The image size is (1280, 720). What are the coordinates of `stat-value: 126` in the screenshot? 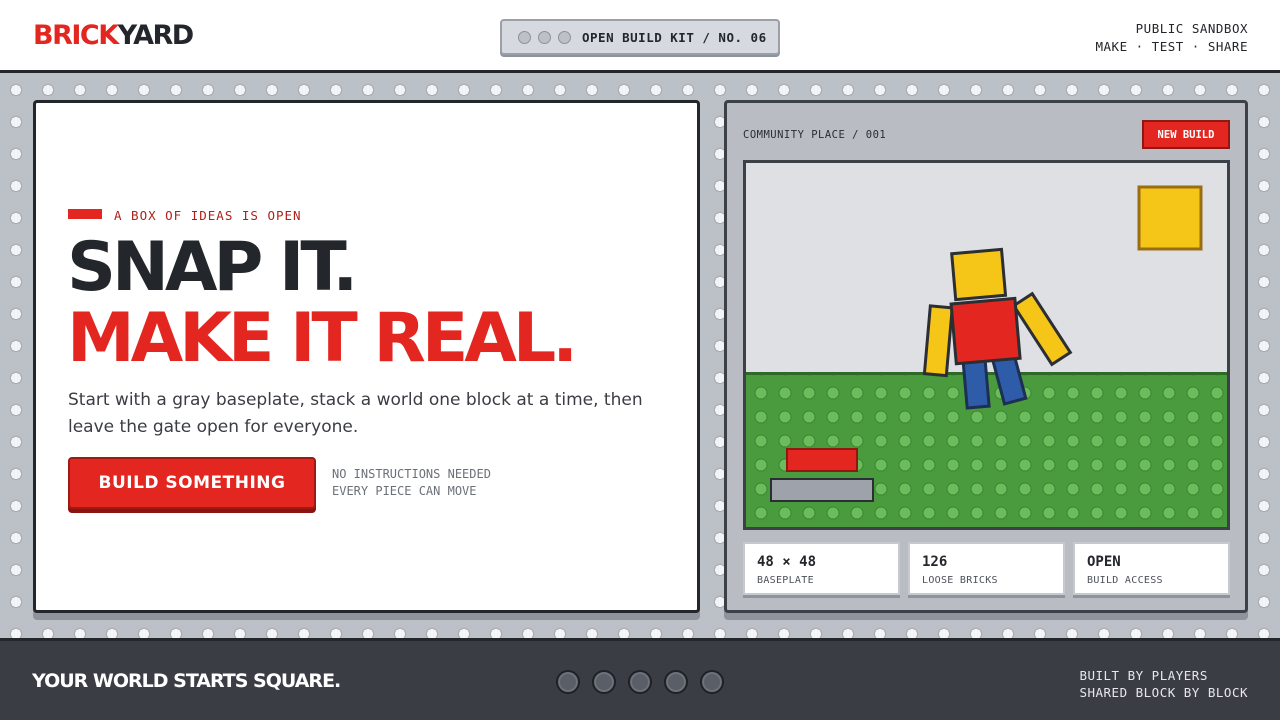 It's located at (935, 562).